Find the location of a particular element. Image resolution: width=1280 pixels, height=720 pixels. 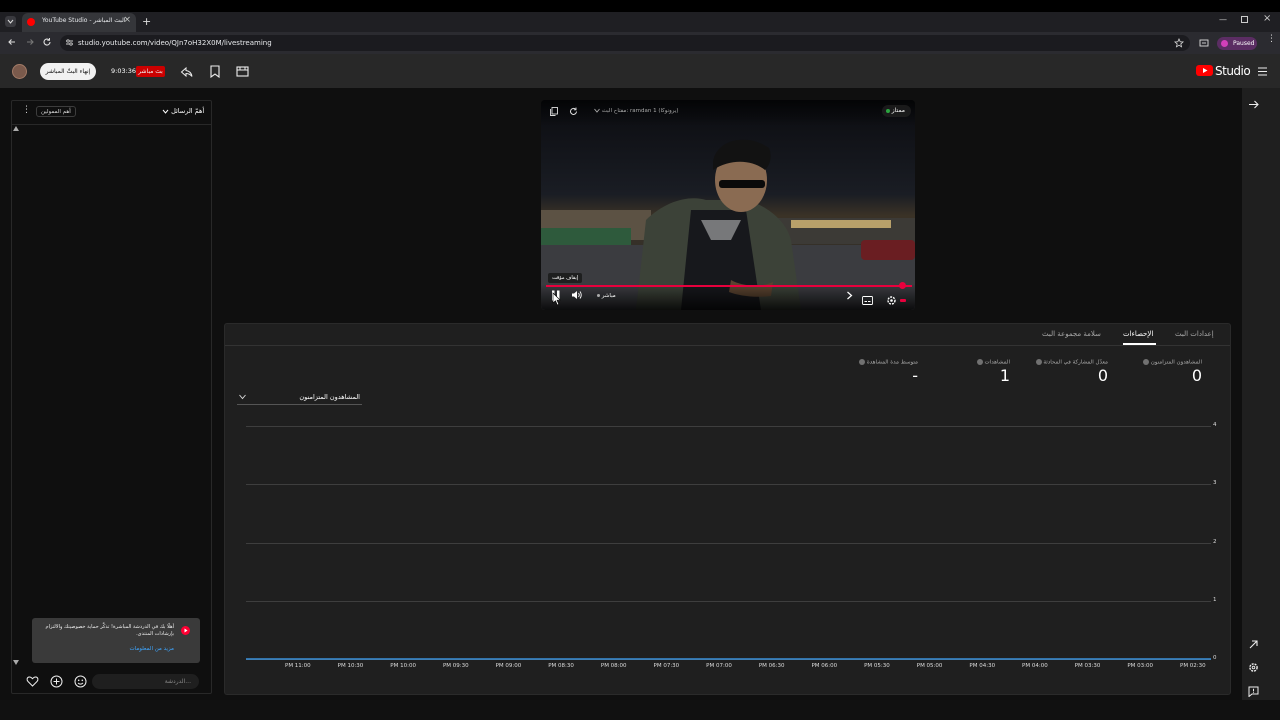

live-label: مباشر is located at coordinates (608, 296).